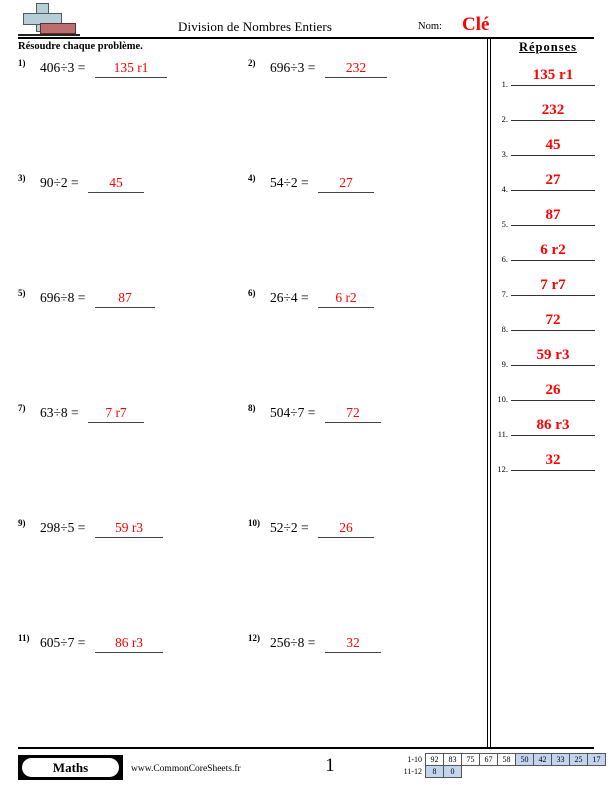  I want to click on score-grid-row-2: 11-12 8 0, so click(502, 771).